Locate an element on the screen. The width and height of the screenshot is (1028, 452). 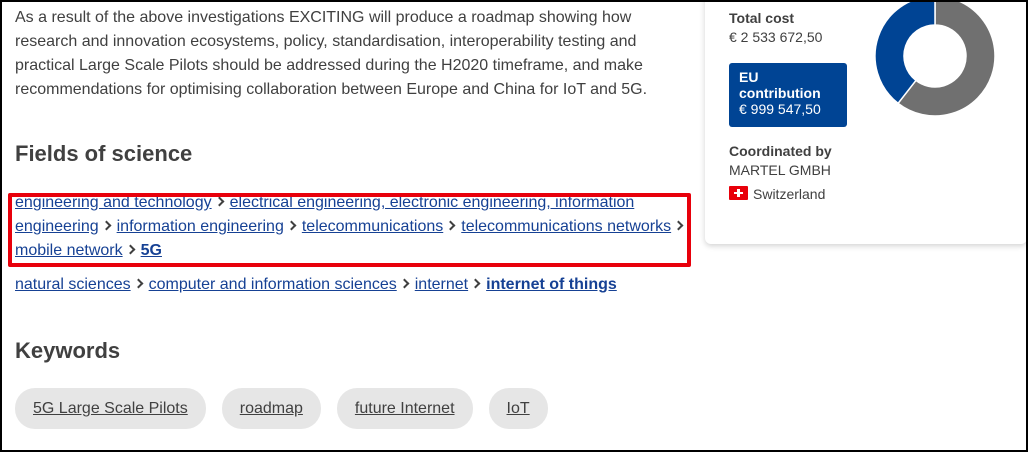
coordinated-by-label: Coordinated by is located at coordinates (780, 151).